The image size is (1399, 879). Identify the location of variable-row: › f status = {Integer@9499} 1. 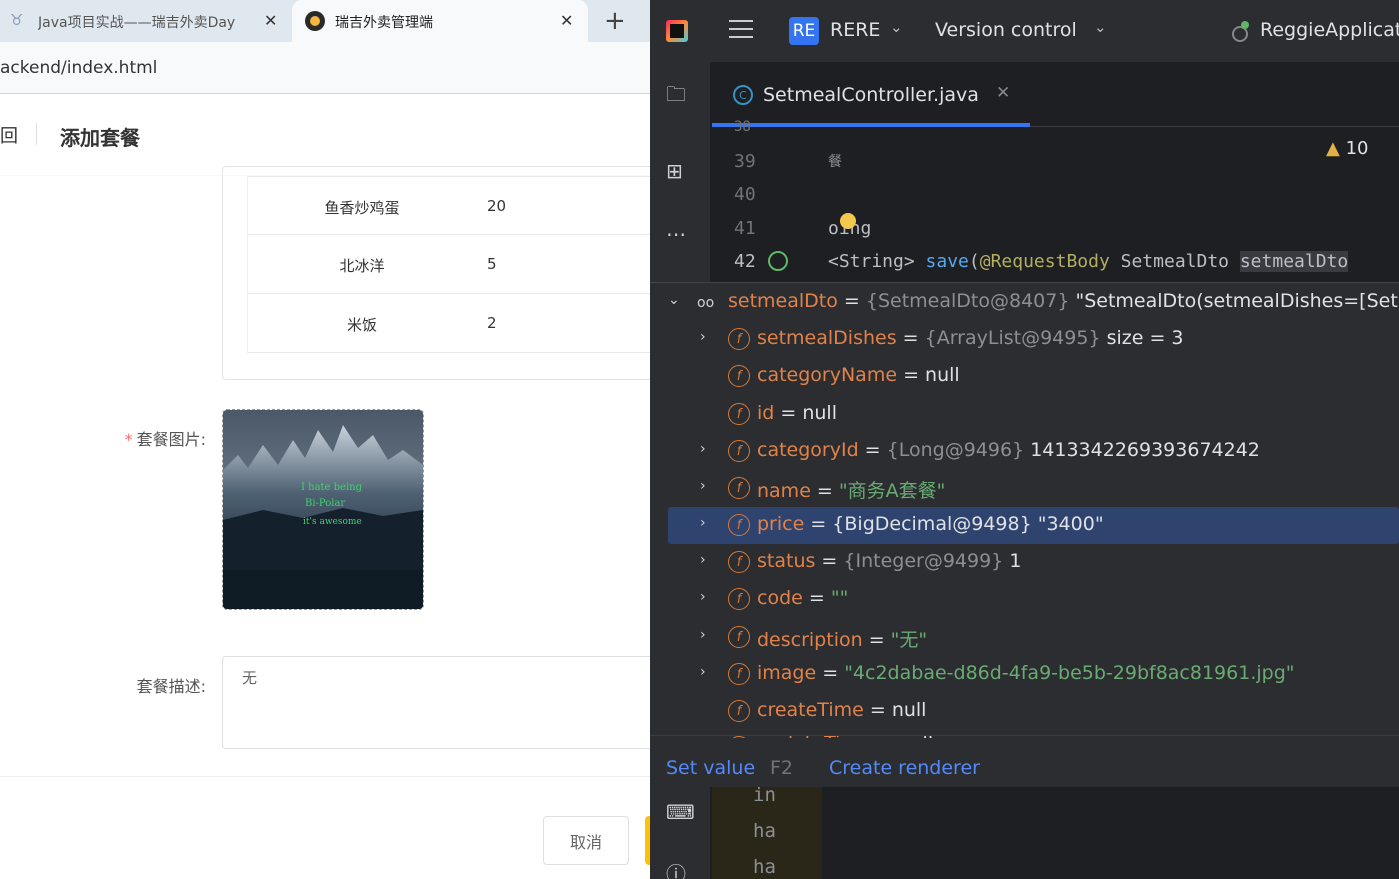
(1024, 562).